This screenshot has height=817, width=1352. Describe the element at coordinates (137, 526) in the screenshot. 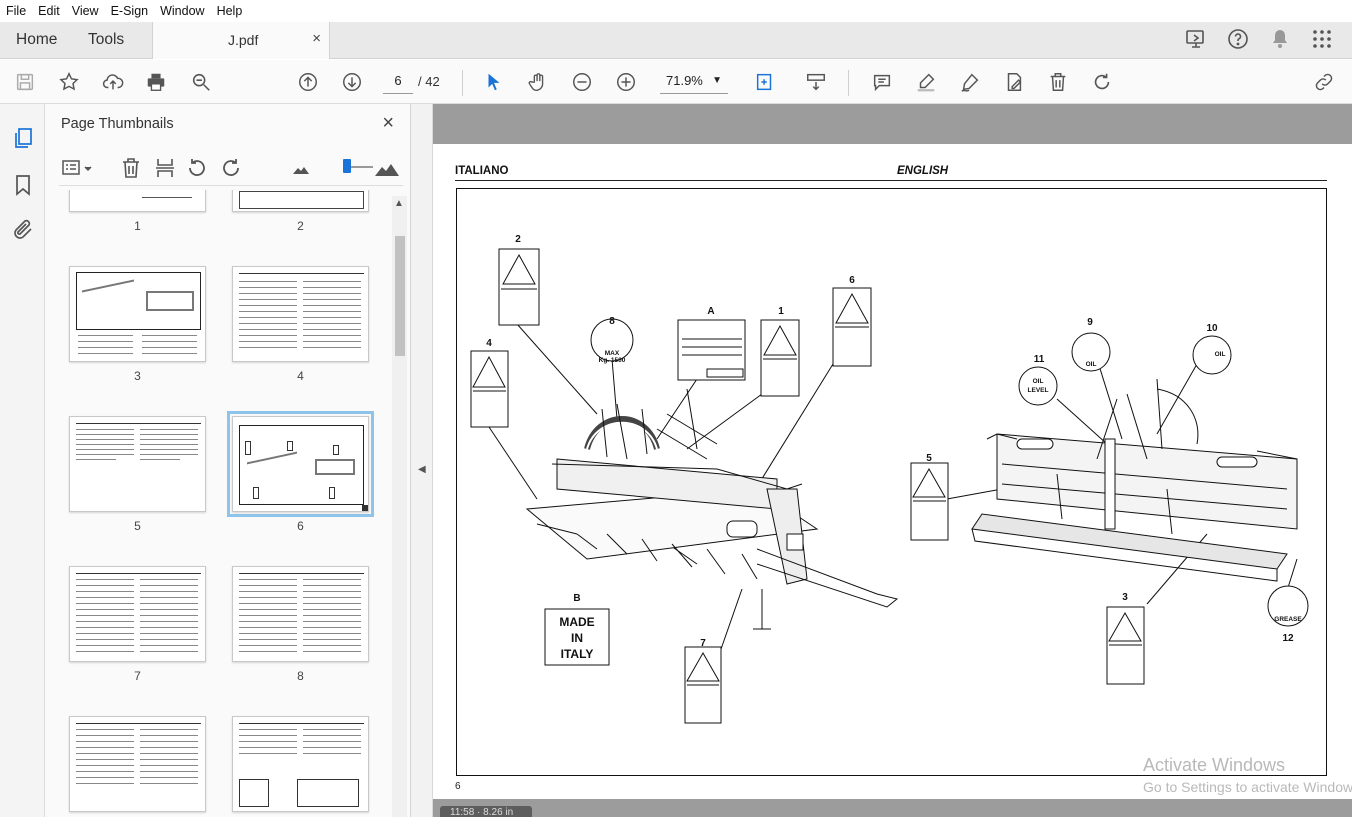

I see `thumbnail-label: 5` at that location.